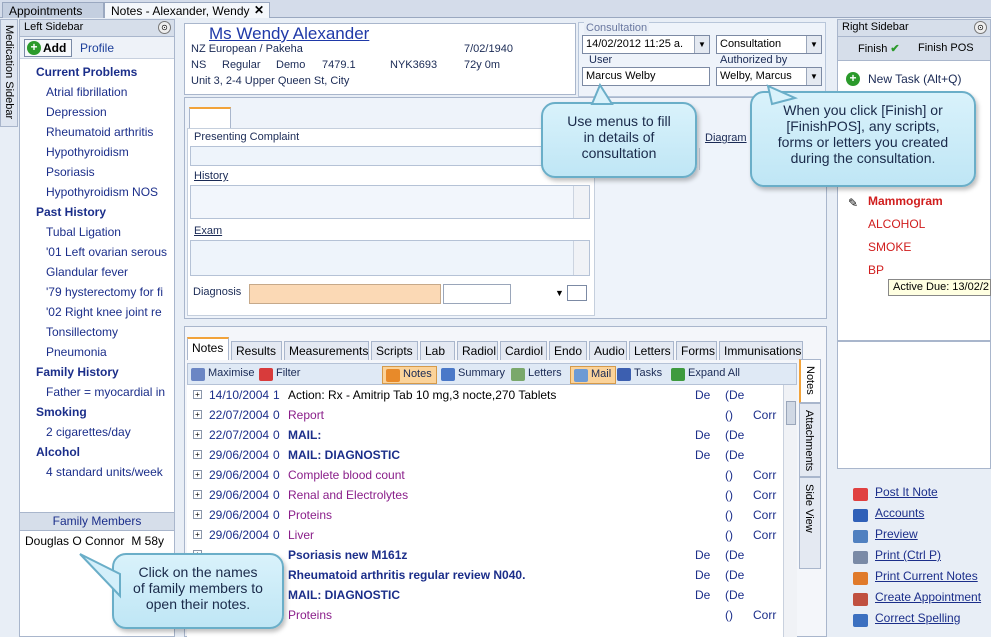 Image resolution: width=991 pixels, height=637 pixels. I want to click on side-tab-attachments: Attachments, so click(810, 440).